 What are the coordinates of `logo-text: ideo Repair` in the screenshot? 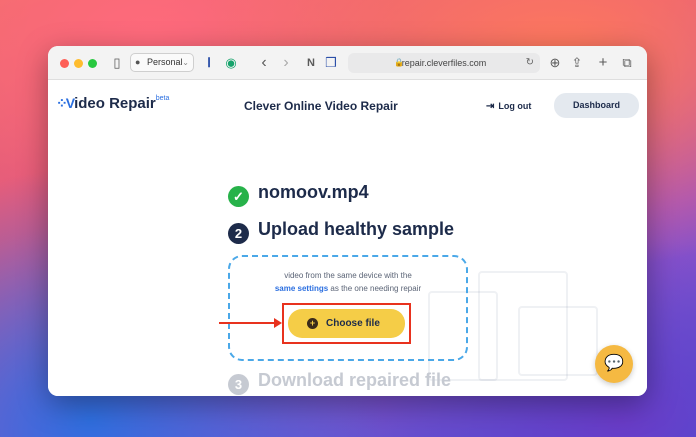 It's located at (115, 103).